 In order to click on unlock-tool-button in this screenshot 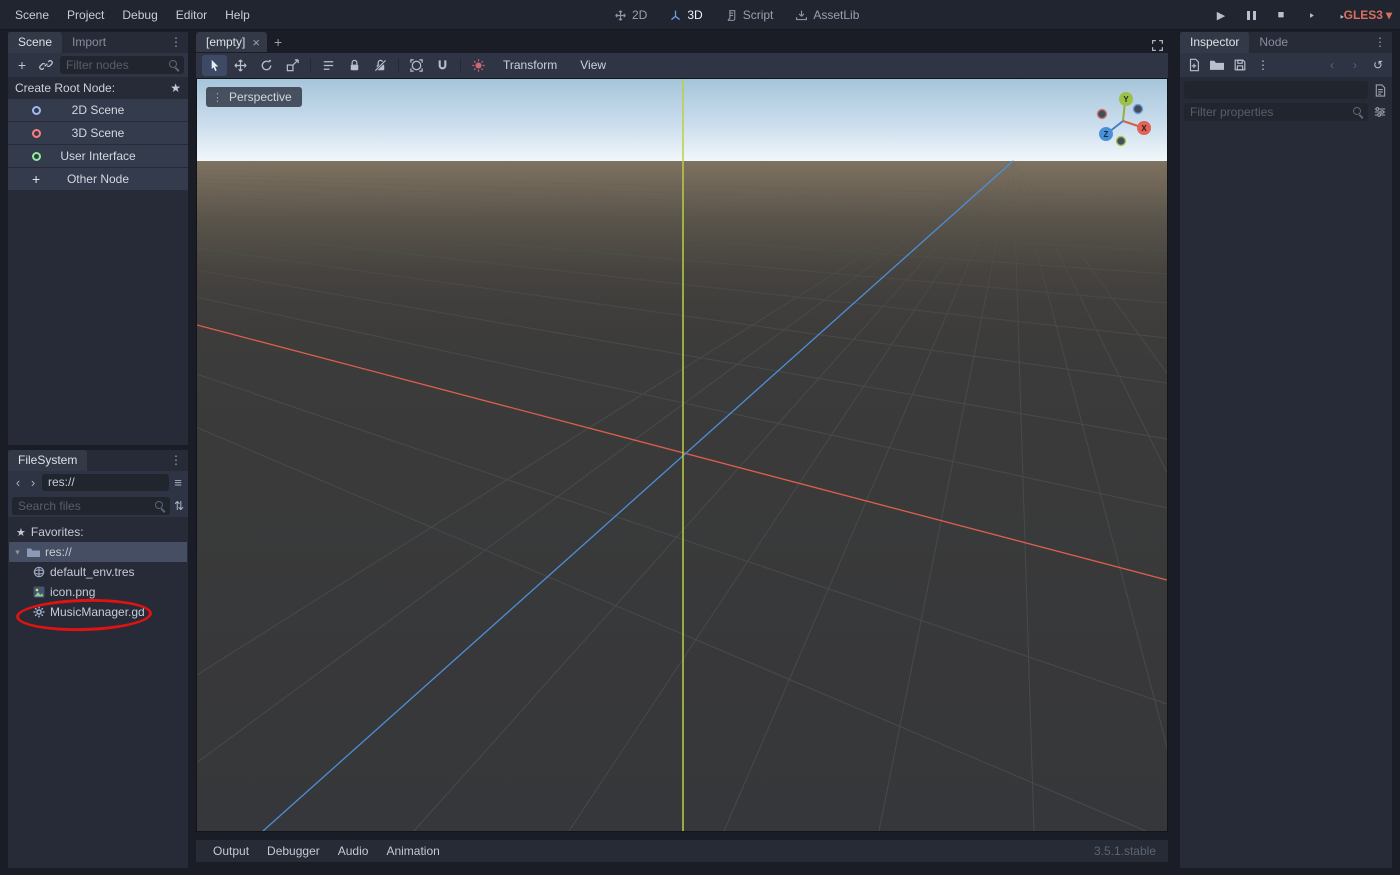, I will do `click(380, 65)`.